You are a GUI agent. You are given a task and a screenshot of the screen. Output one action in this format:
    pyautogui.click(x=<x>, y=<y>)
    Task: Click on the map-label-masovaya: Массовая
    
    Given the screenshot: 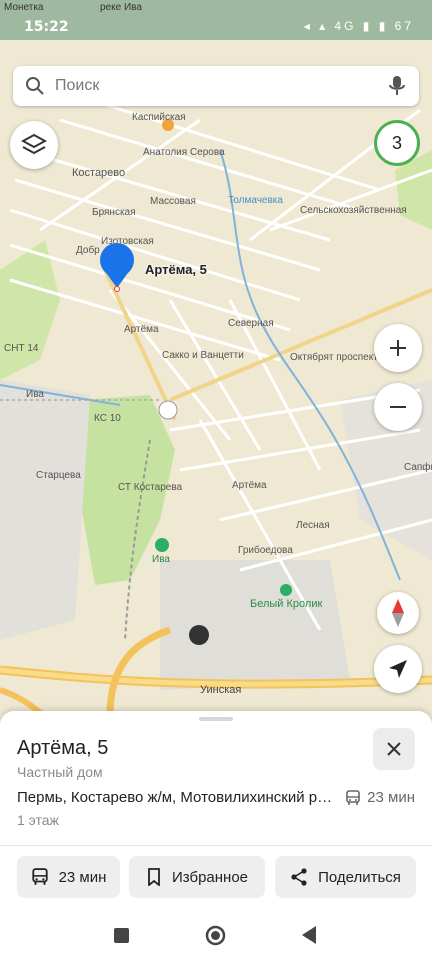 What is the action you would take?
    pyautogui.click(x=173, y=201)
    